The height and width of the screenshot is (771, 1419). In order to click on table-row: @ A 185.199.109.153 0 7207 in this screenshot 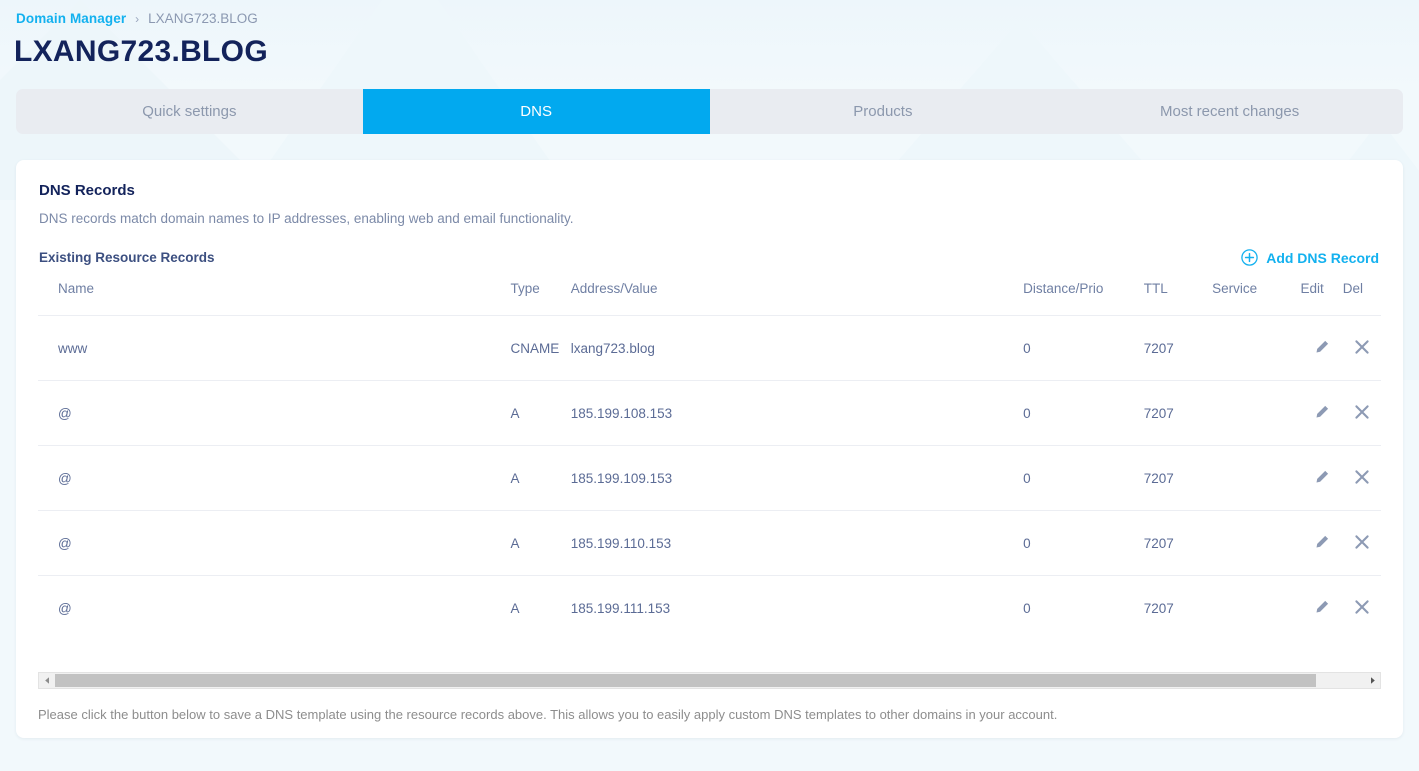, I will do `click(709, 478)`.